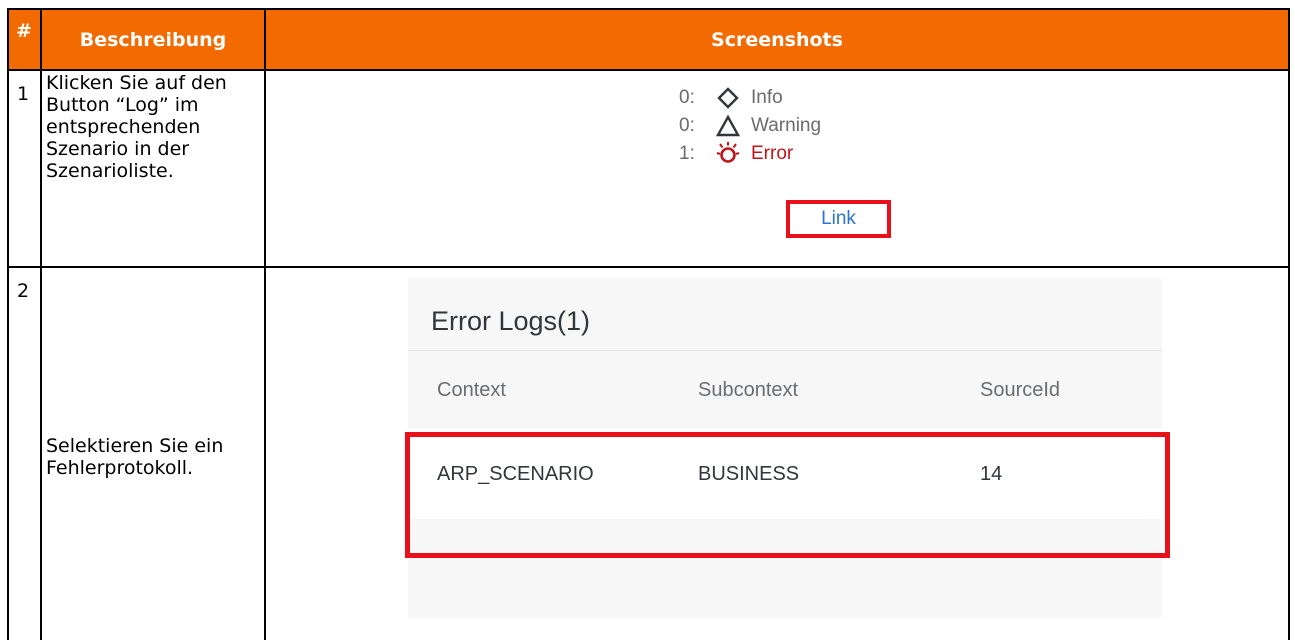 The width and height of the screenshot is (1295, 640). What do you see at coordinates (991, 473) in the screenshot?
I see `cell-sourceid: 14` at bounding box center [991, 473].